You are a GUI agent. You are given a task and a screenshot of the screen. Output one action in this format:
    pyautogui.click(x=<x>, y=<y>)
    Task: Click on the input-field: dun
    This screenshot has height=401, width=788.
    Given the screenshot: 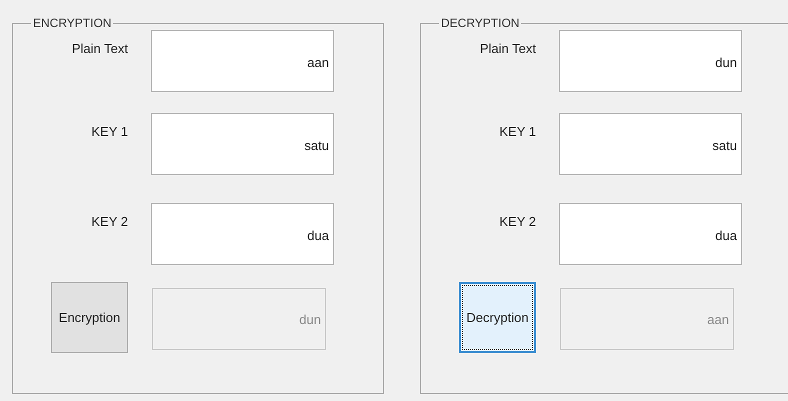 What is the action you would take?
    pyautogui.click(x=650, y=61)
    